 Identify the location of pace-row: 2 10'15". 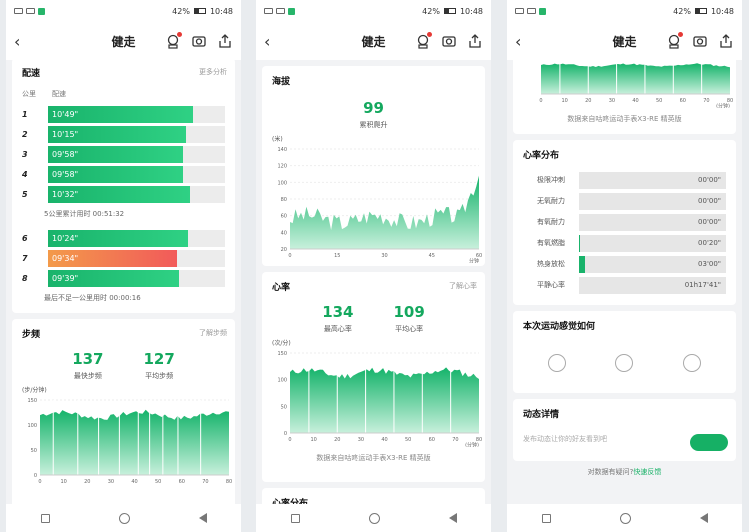
(123, 134).